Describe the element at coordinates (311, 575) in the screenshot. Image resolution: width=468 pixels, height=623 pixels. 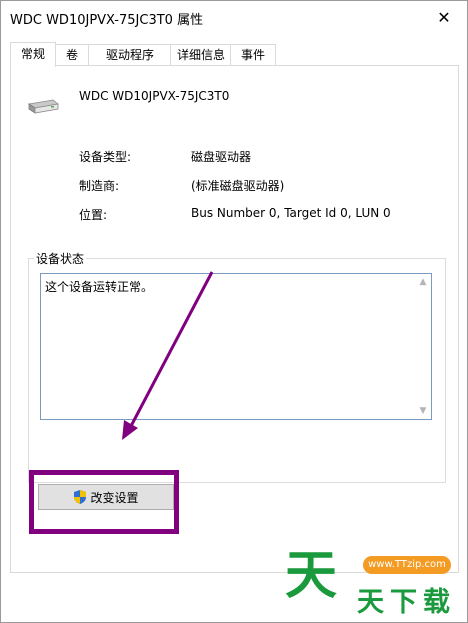
I see `watermark-logo-char: 天` at that location.